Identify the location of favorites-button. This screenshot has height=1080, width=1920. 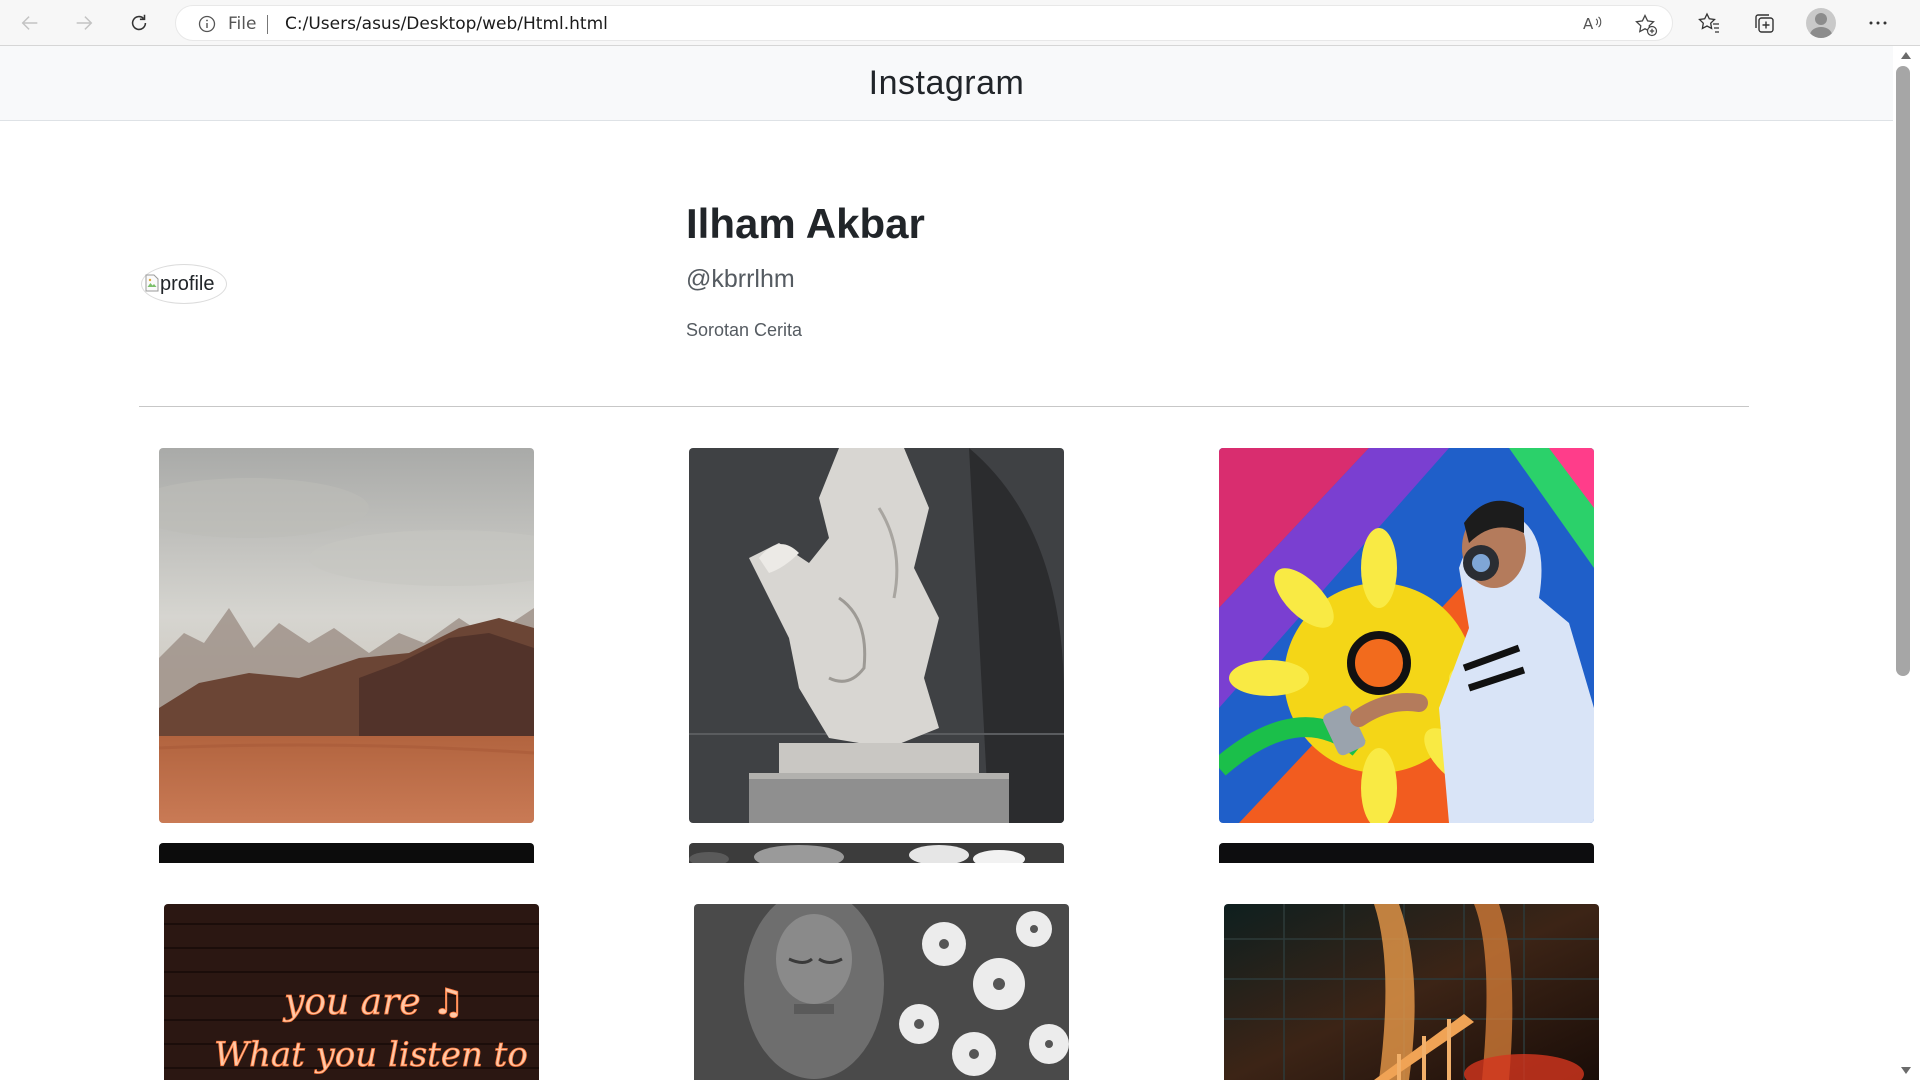
(1709, 23).